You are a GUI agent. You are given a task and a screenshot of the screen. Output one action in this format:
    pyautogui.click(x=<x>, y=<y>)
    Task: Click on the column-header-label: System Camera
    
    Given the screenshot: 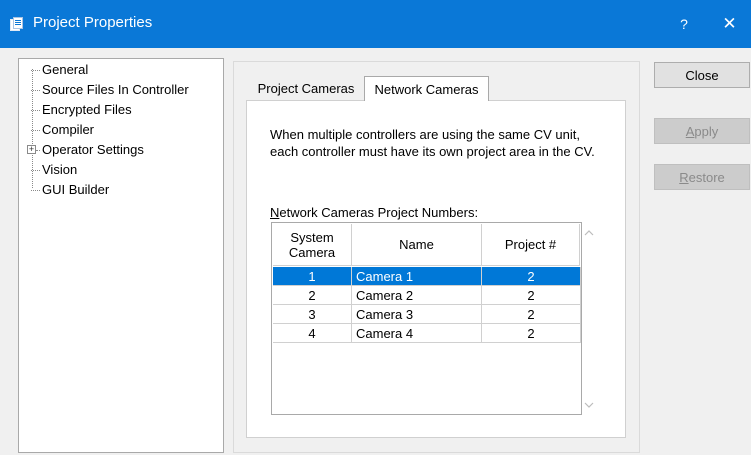 What is the action you would take?
    pyautogui.click(x=312, y=244)
    